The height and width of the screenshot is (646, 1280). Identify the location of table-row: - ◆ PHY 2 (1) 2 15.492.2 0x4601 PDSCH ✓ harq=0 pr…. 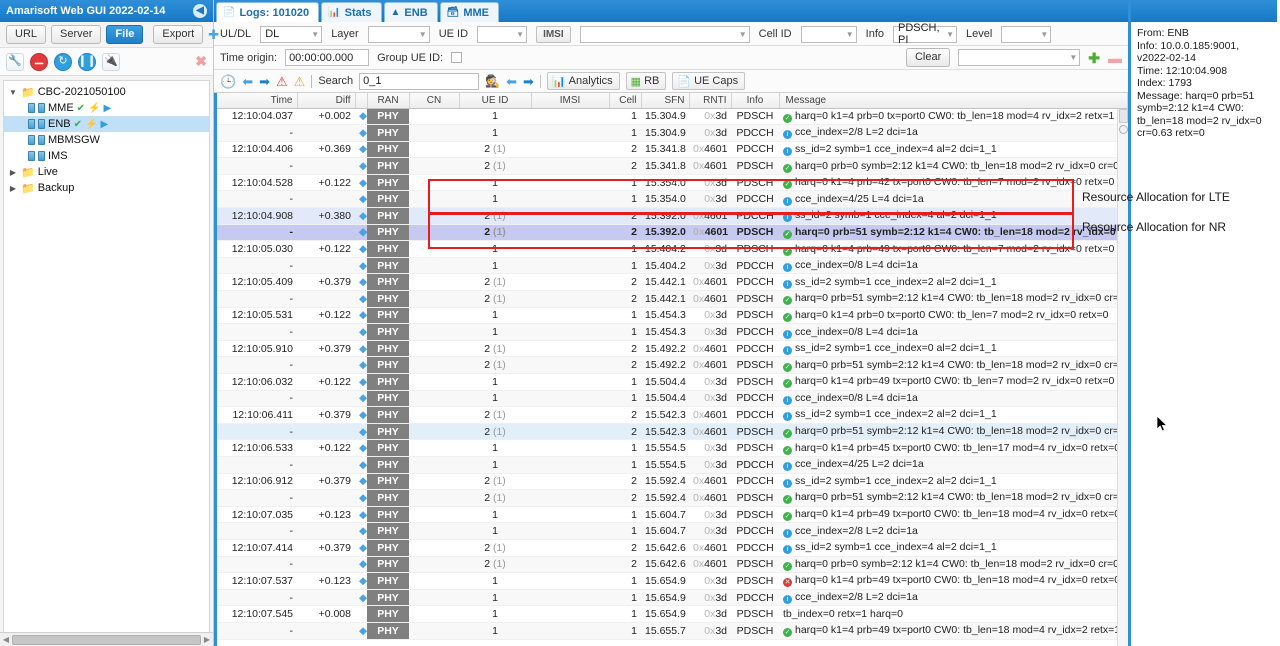
(672, 365).